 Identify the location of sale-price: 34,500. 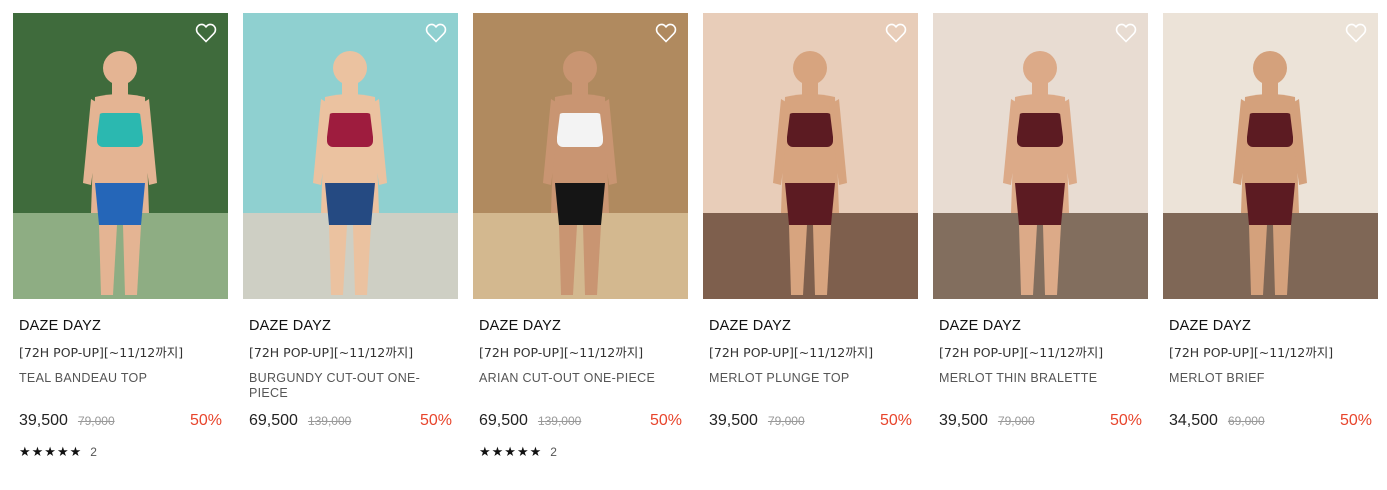
(1193, 420).